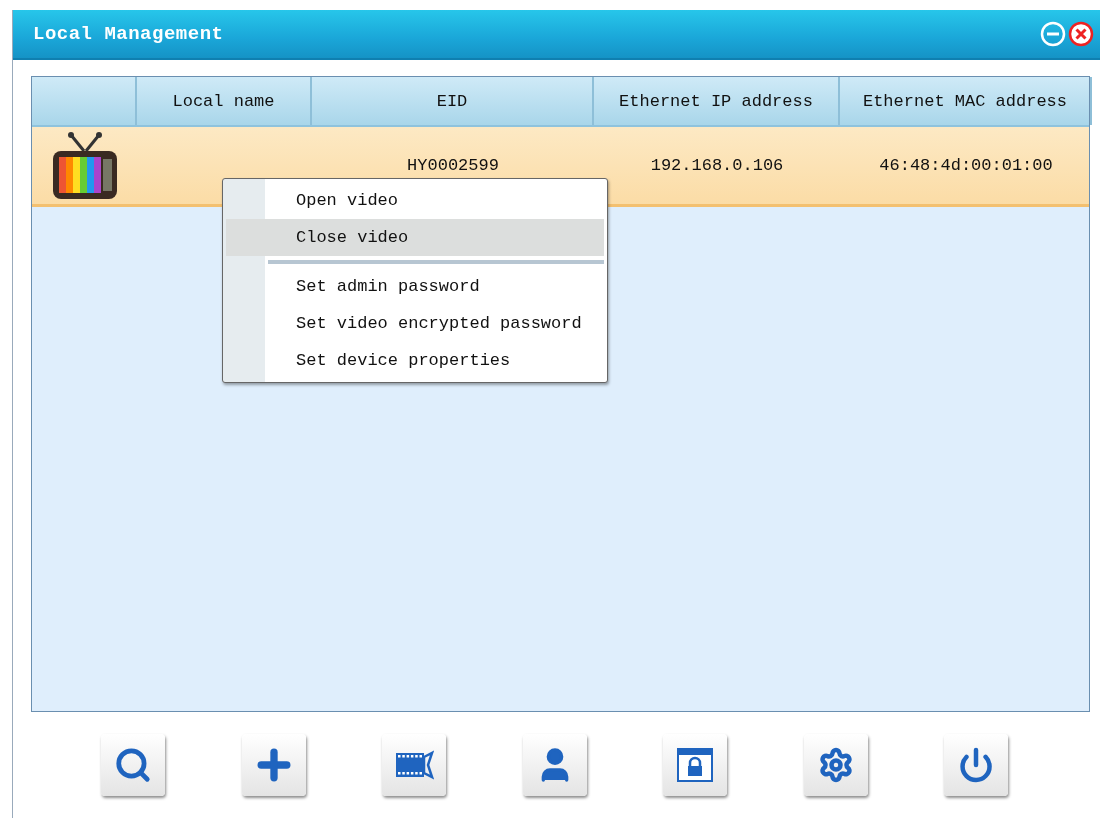  I want to click on window-lock-icon, so click(695, 765).